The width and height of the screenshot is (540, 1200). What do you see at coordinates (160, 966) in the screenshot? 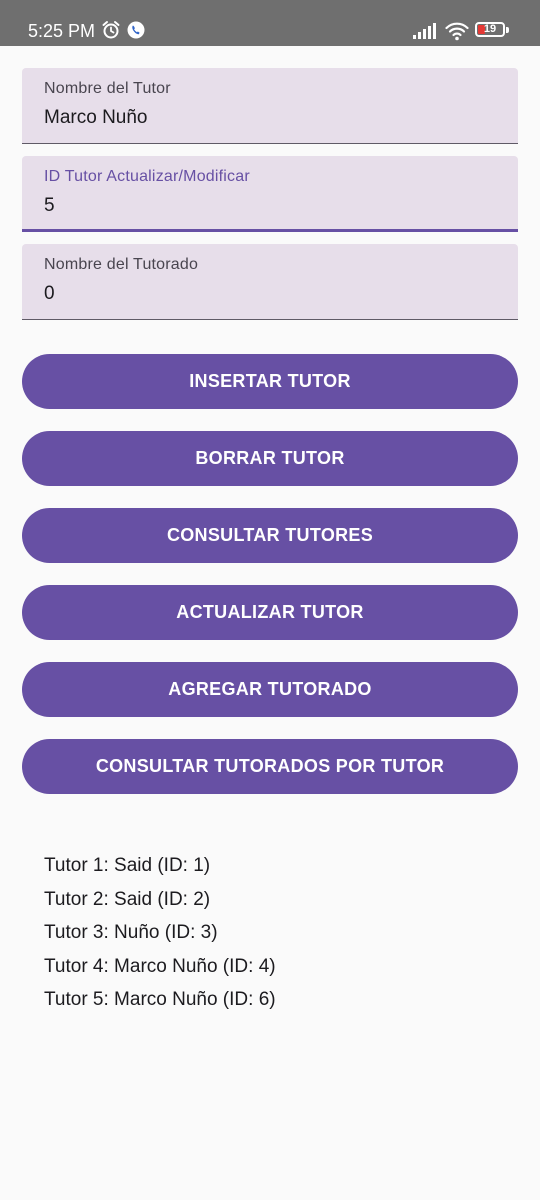
I see `result-item: Tutor 4: Marco Nuño (ID: 4)` at bounding box center [160, 966].